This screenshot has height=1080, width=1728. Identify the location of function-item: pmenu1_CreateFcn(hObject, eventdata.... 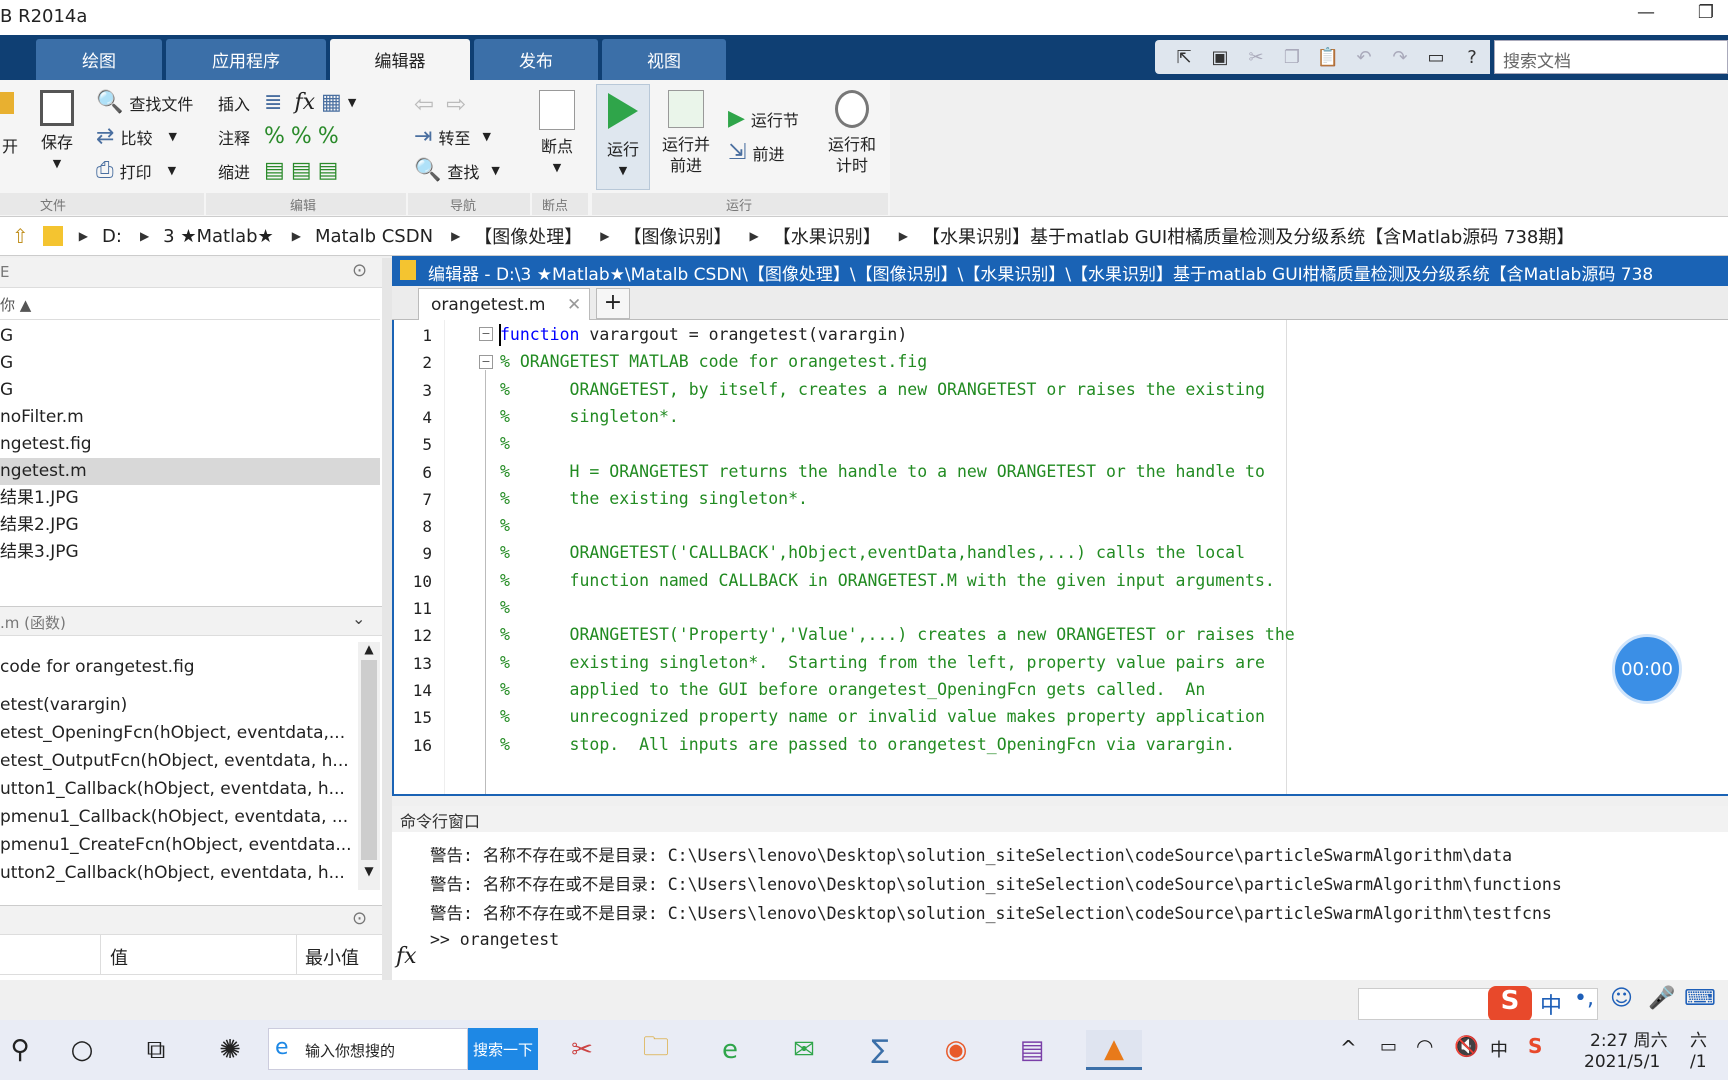
(177, 845).